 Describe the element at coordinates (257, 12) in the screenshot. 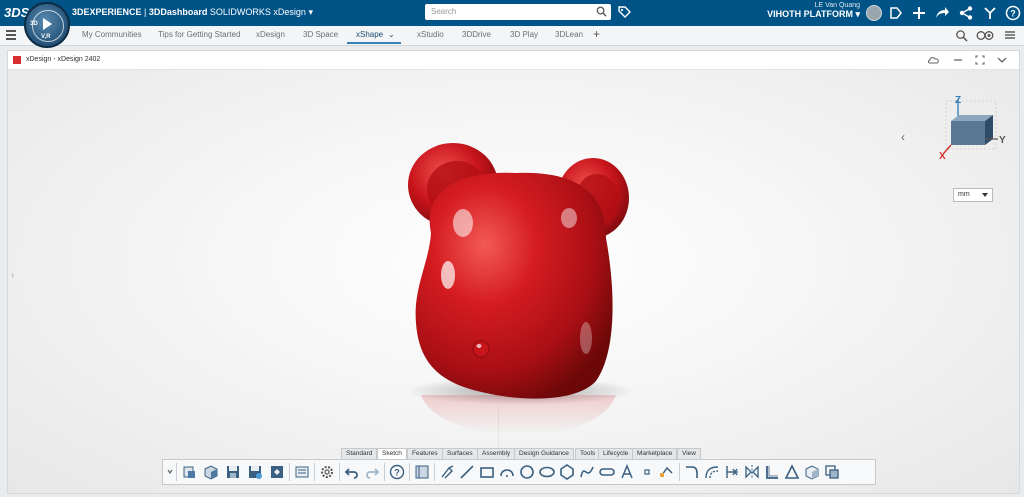

I see `brand-app: SOLIDWORKS xDesign` at that location.